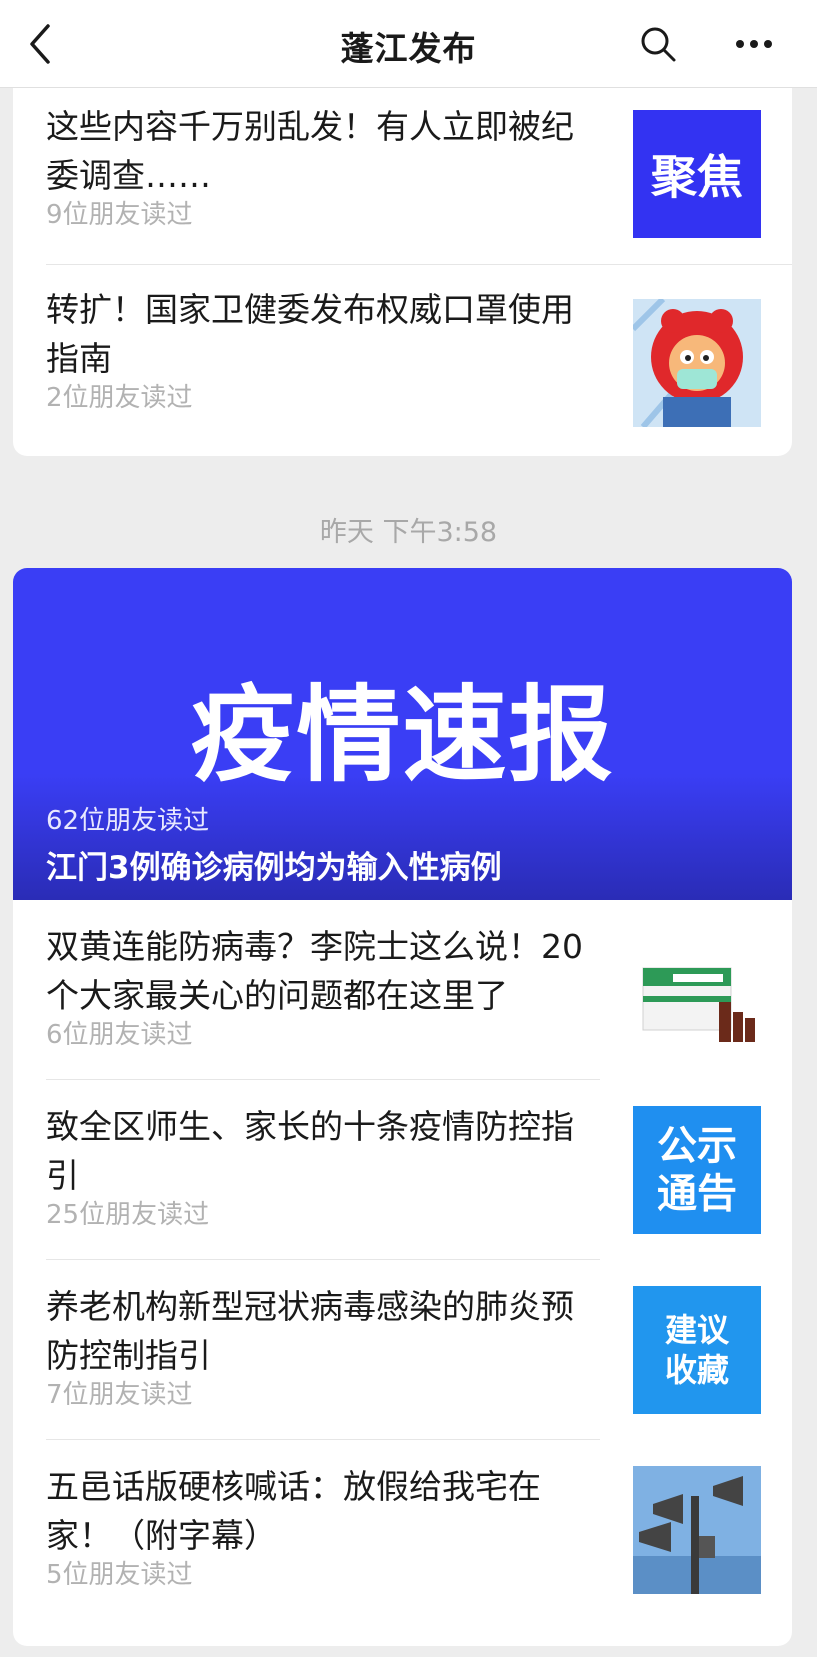 This screenshot has height=1657, width=817. What do you see at coordinates (293, 1511) in the screenshot?
I see `article-title: 五邑话版硬核喊话：放假给我宅在家！（附字幕）` at bounding box center [293, 1511].